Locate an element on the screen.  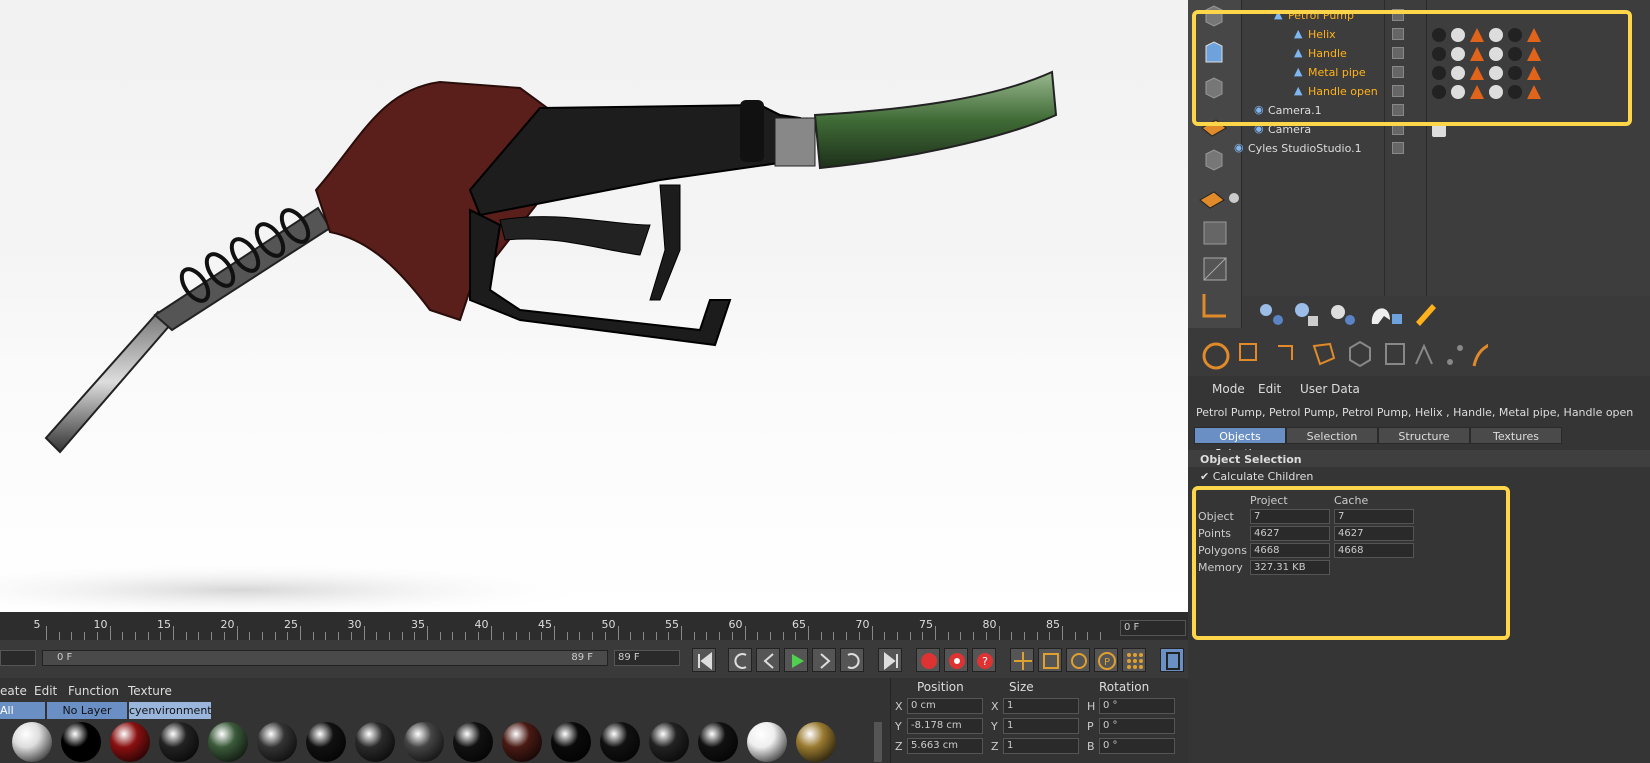
camera-icon: ◉ is located at coordinates (1239, 147).